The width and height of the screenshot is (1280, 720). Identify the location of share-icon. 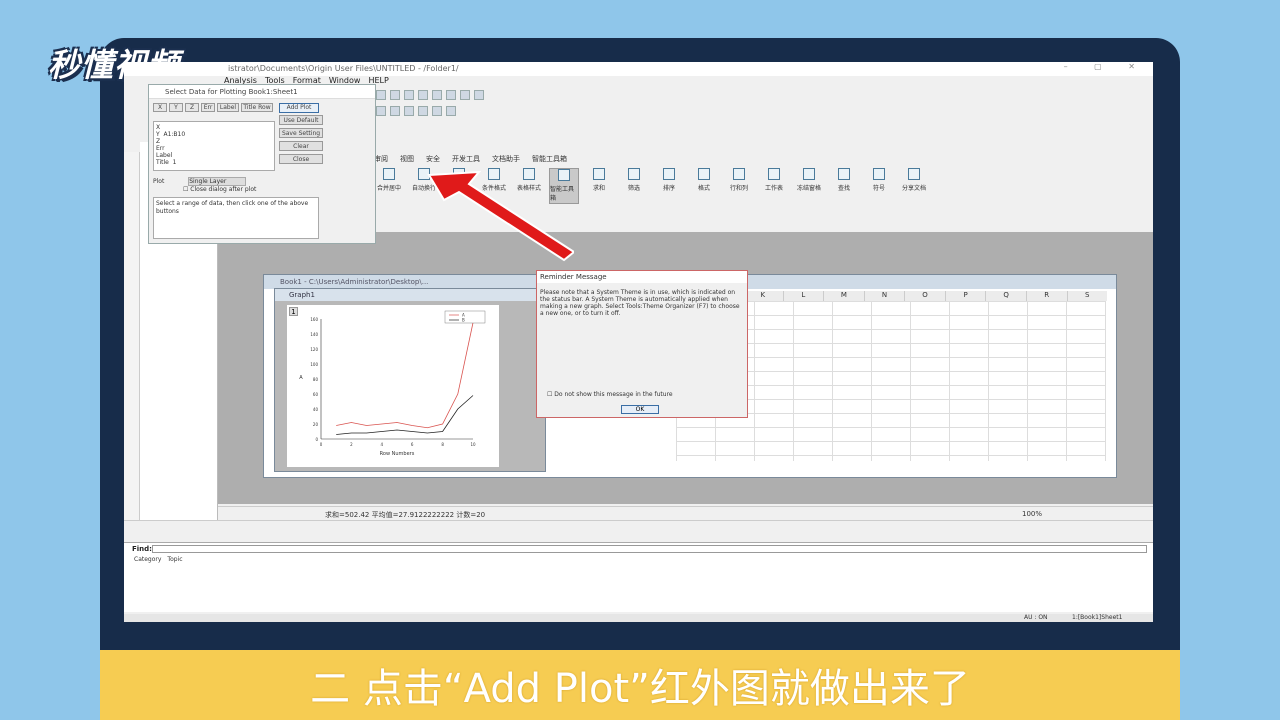
(914, 174).